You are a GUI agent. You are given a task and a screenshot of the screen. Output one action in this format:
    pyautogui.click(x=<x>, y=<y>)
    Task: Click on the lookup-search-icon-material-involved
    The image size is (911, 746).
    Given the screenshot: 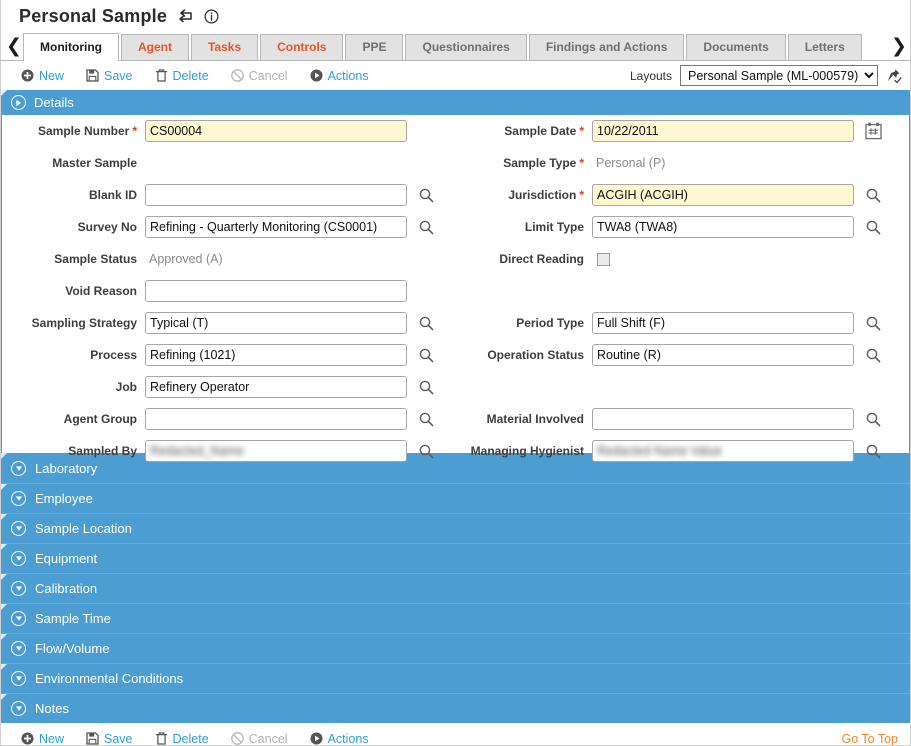 What is the action you would take?
    pyautogui.click(x=873, y=419)
    